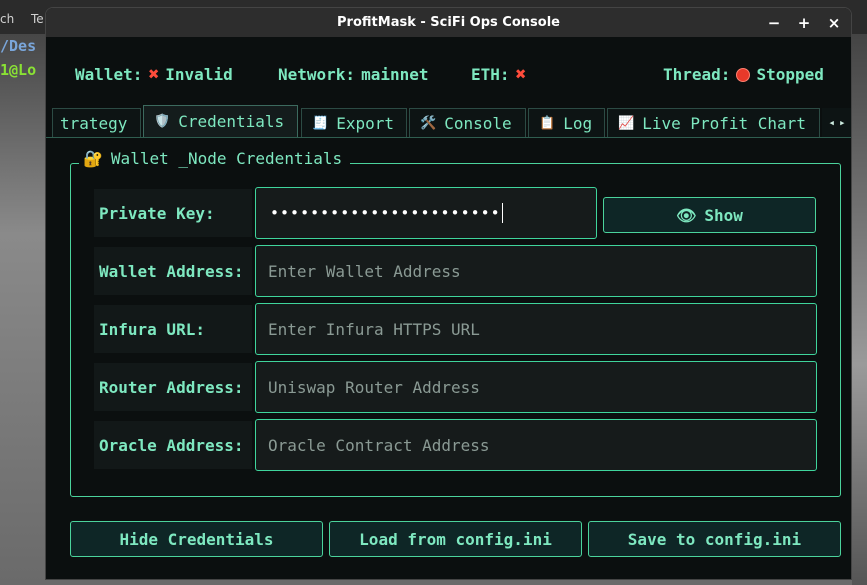 Image resolution: width=867 pixels, height=585 pixels. What do you see at coordinates (831, 122) in the screenshot?
I see `tab-scroll-left-icon: ◂` at bounding box center [831, 122].